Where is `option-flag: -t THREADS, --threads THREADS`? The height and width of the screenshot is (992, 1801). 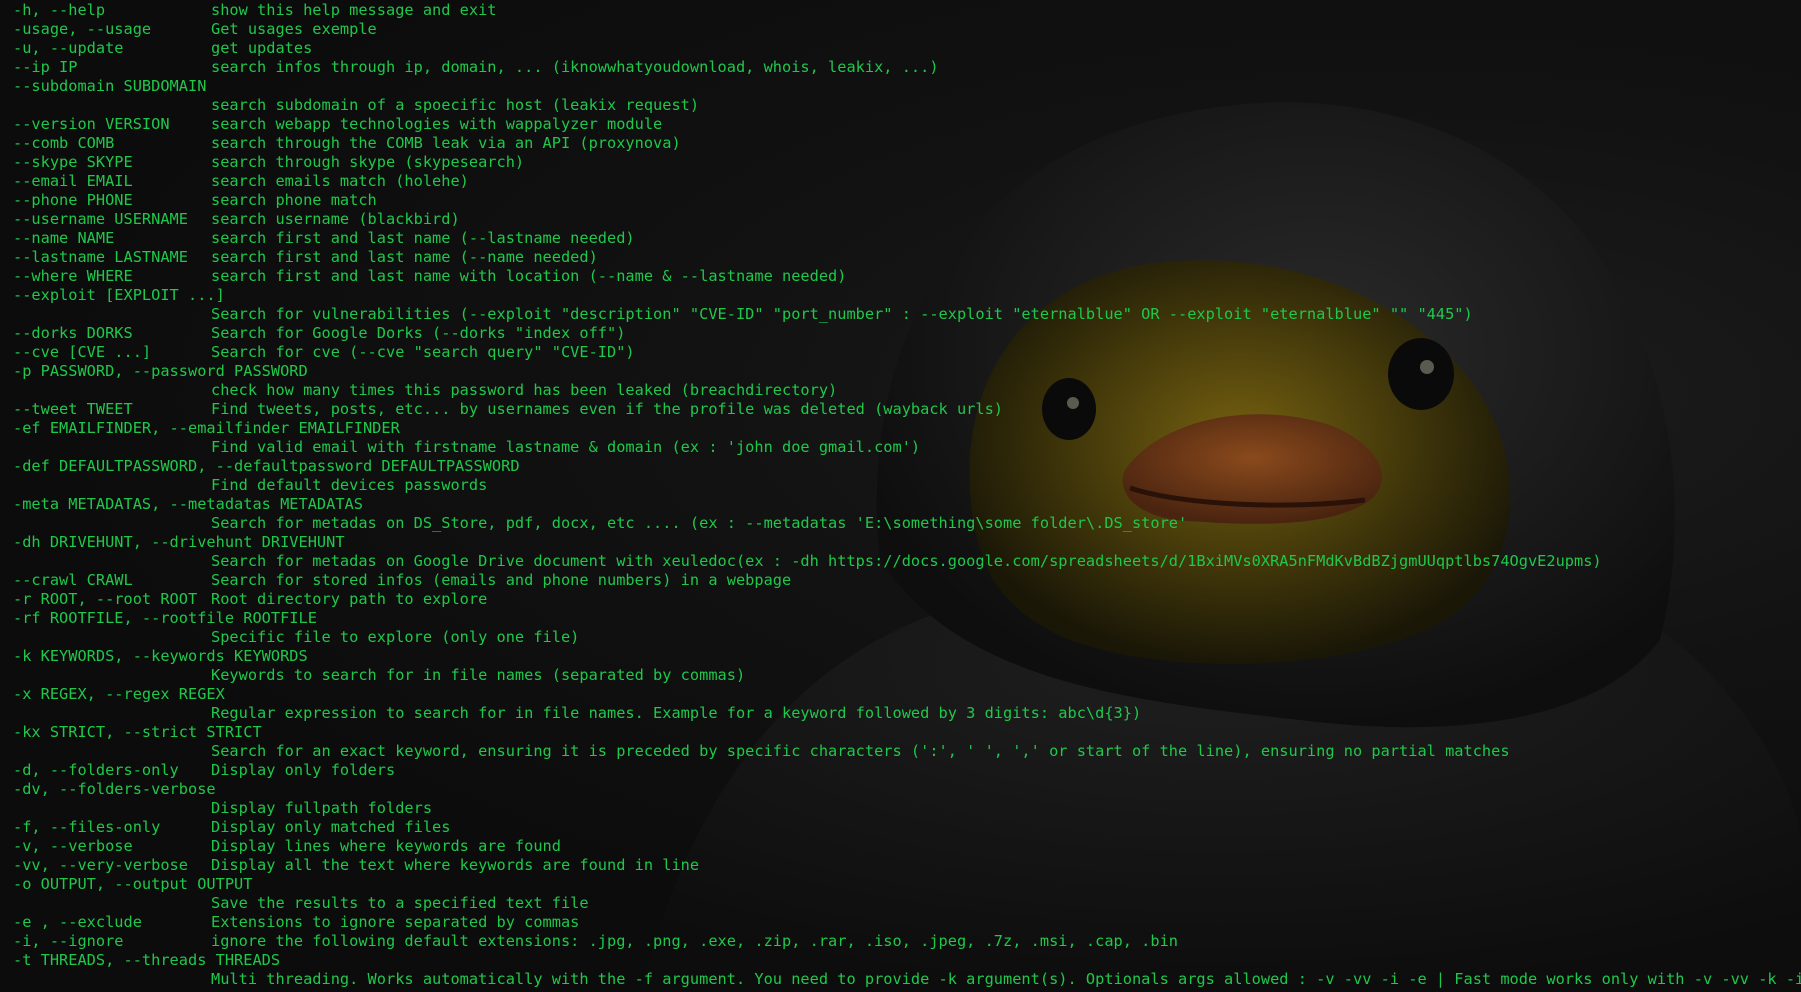
option-flag: -t THREADS, --threads THREADS is located at coordinates (147, 960).